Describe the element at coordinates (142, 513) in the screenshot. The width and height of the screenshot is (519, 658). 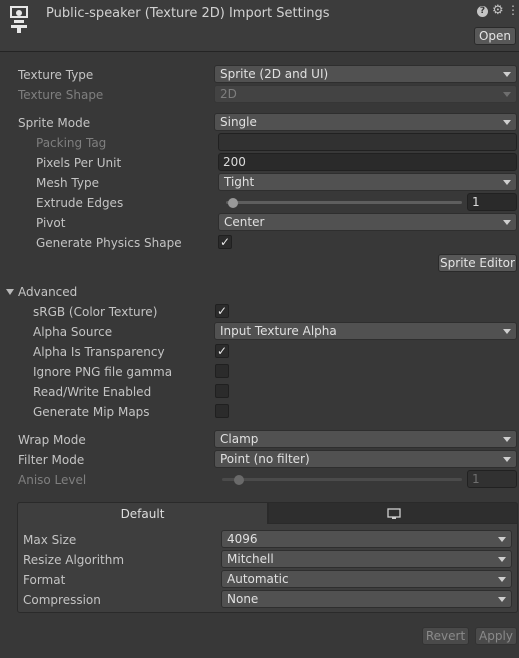
I see `tab-default: Default` at that location.